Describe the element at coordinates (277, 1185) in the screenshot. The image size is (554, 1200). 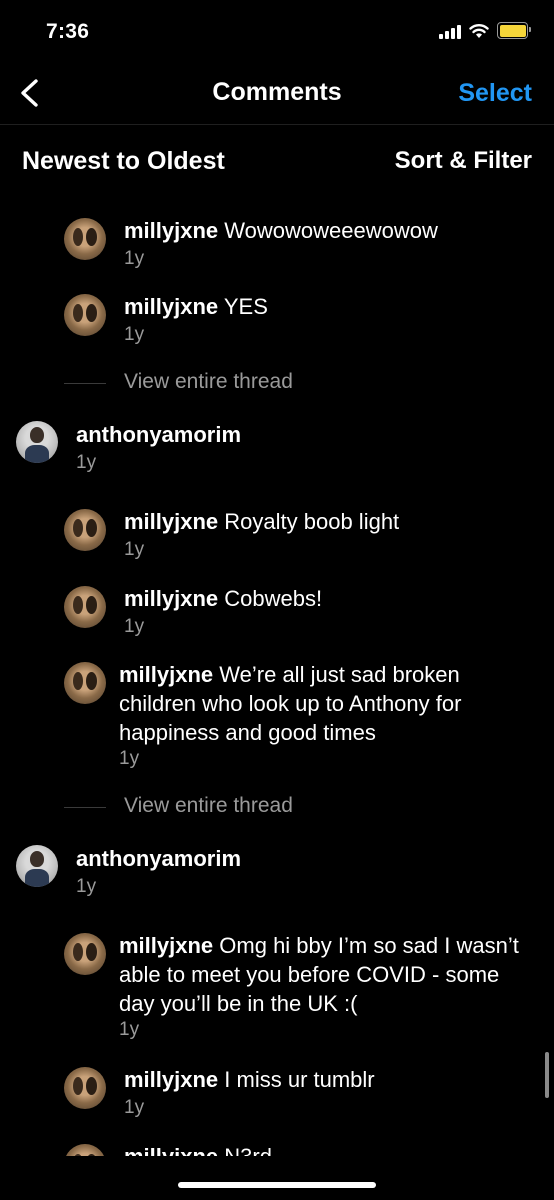
I see `home-indicator` at that location.